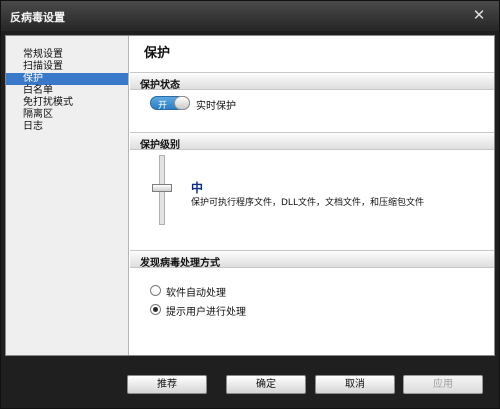  Describe the element at coordinates (206, 312) in the screenshot. I see `radio-label: 提示用户进行处理` at that location.